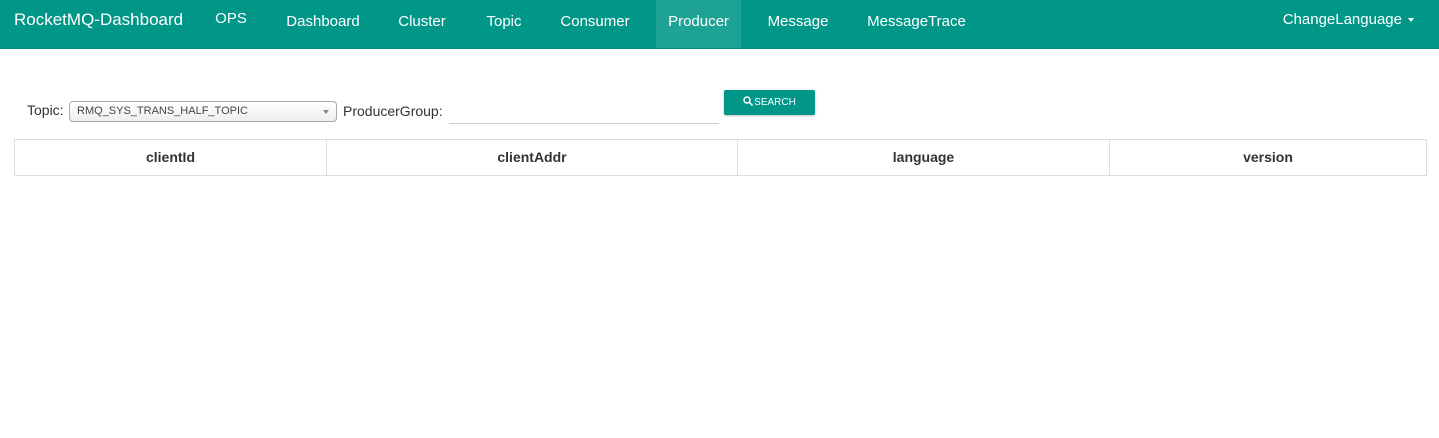 The height and width of the screenshot is (438, 1439). Describe the element at coordinates (595, 24) in the screenshot. I see `nav-consumer: Consumer` at that location.